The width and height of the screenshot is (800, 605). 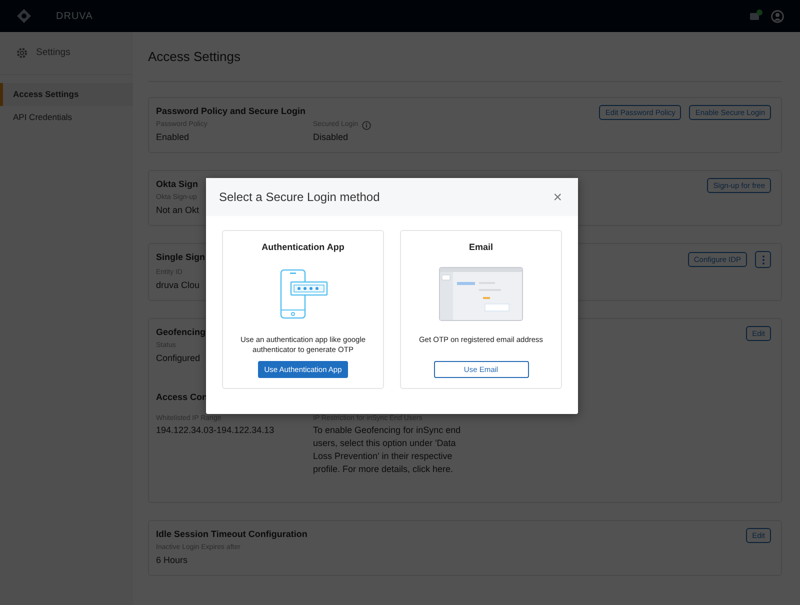 I want to click on field-value: Enabled, so click(x=173, y=137).